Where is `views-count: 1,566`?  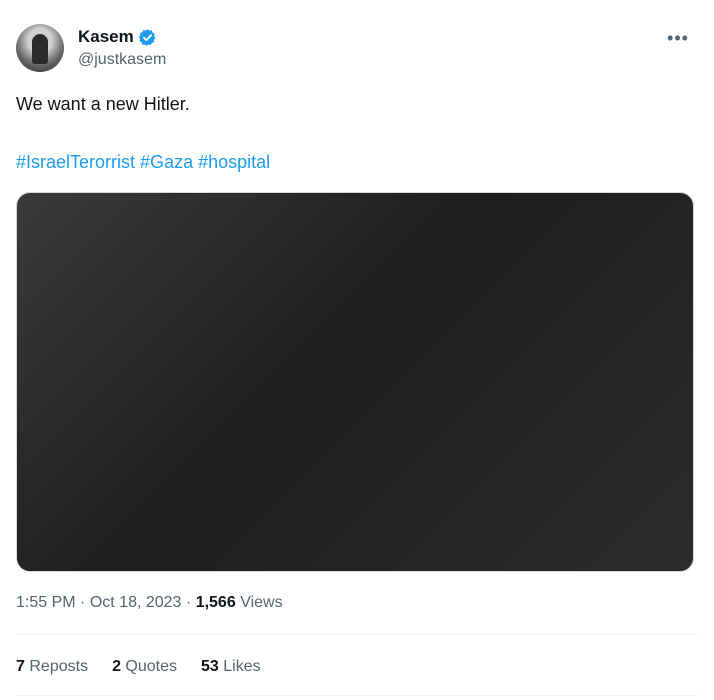 views-count: 1,566 is located at coordinates (215, 602).